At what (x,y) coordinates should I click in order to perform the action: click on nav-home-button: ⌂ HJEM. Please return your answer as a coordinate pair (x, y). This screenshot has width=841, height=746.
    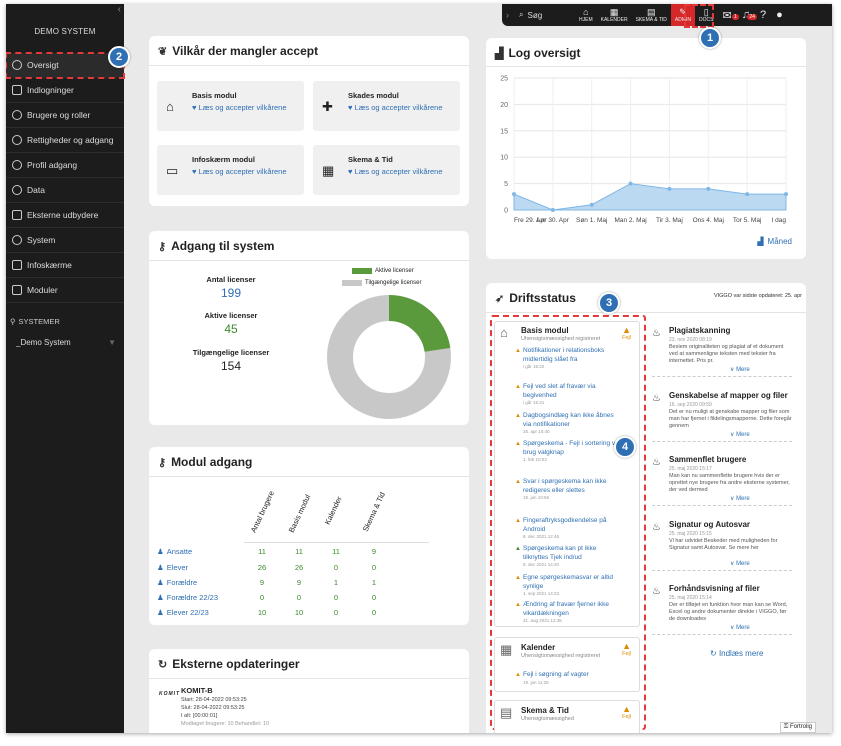
    Looking at the image, I should click on (586, 15).